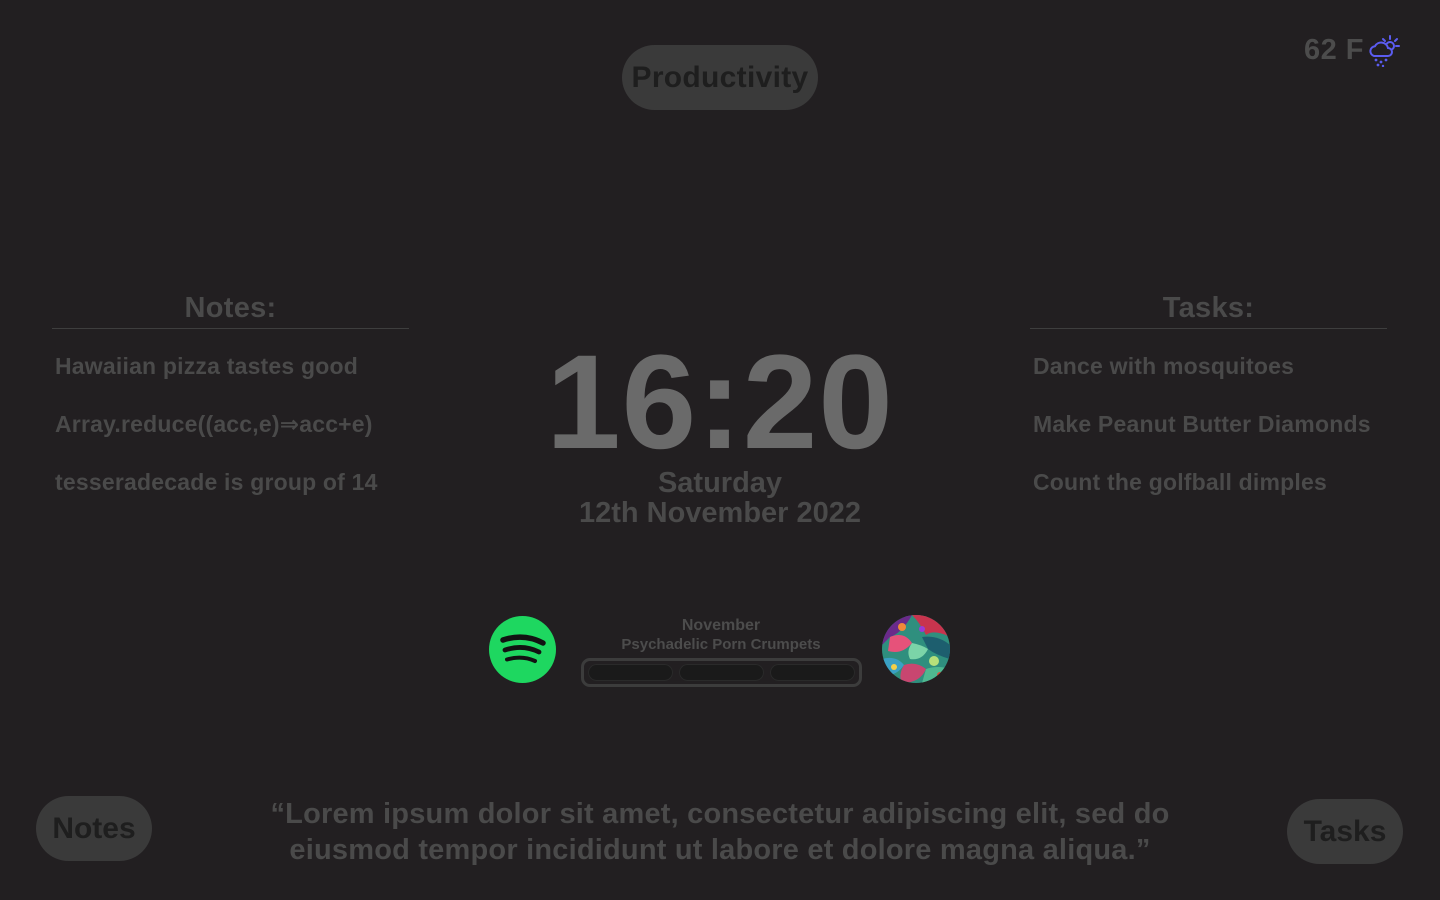  What do you see at coordinates (1345, 831) in the screenshot?
I see `tasks-button: Tasks` at bounding box center [1345, 831].